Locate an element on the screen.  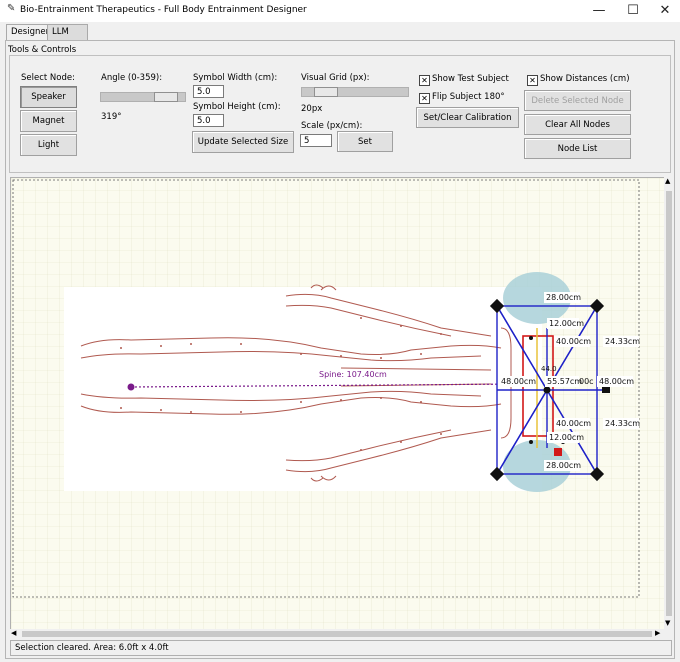
scale-label: Scale (px/cm): is located at coordinates (332, 126).